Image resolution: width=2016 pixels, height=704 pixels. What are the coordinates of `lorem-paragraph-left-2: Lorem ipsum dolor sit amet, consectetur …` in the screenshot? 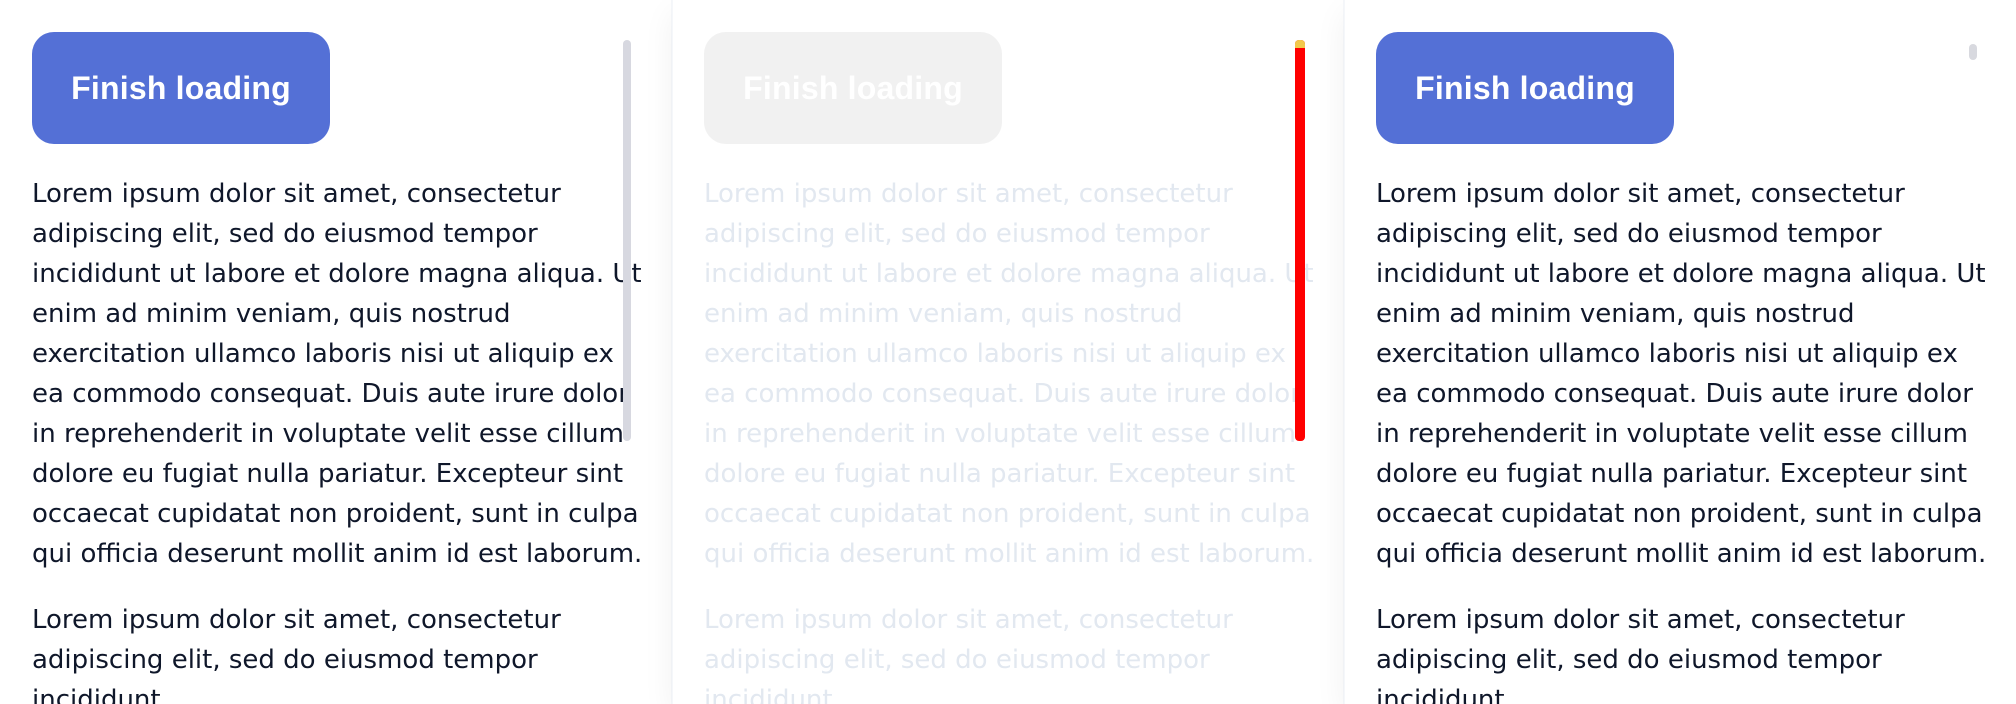 It's located at (296, 654).